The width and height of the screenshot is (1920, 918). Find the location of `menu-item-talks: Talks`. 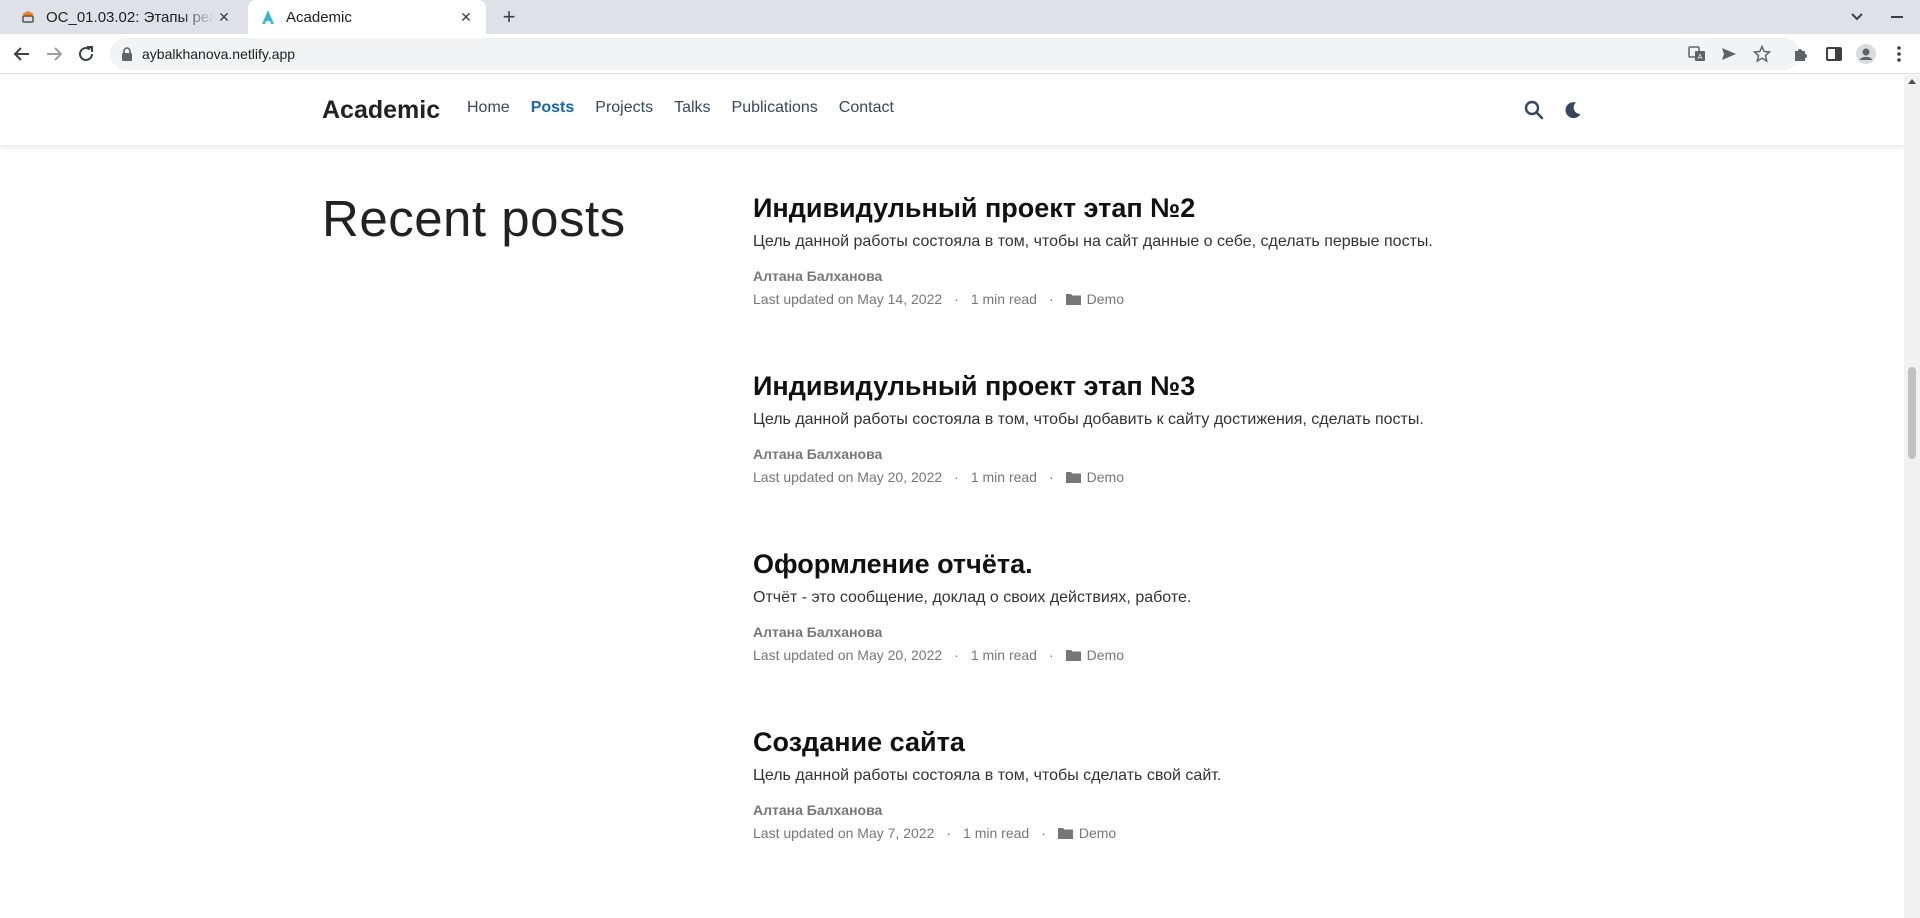

menu-item-talks: Talks is located at coordinates (692, 108).